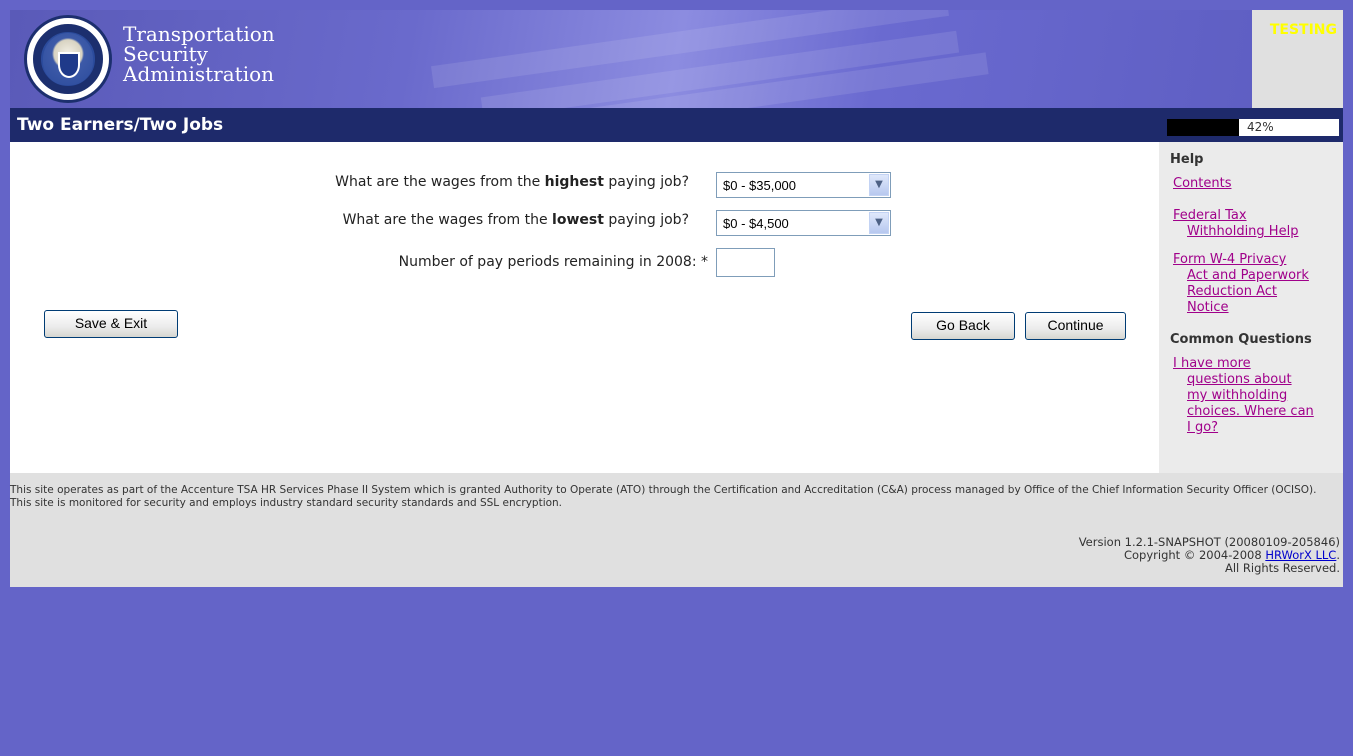 This screenshot has width=1353, height=756. What do you see at coordinates (111, 324) in the screenshot?
I see `save-exit-button: Save & Exit` at bounding box center [111, 324].